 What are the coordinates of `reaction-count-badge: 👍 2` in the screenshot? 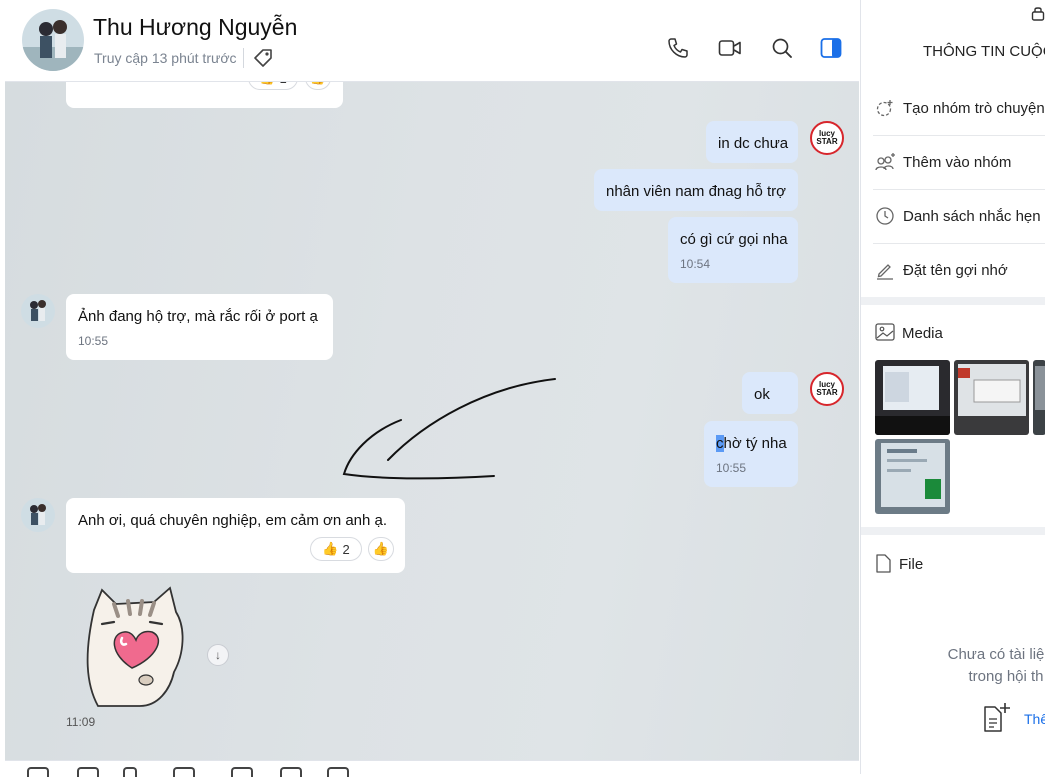 It's located at (336, 549).